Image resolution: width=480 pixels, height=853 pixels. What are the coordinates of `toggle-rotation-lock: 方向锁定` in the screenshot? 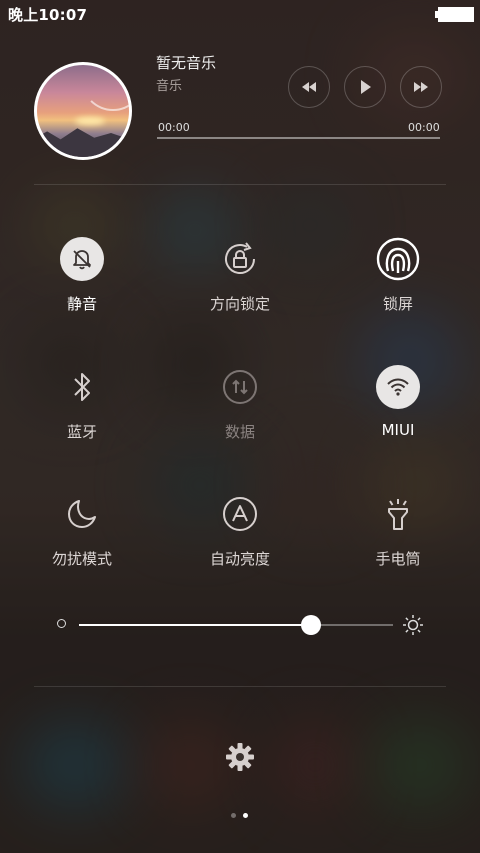 It's located at (240, 275).